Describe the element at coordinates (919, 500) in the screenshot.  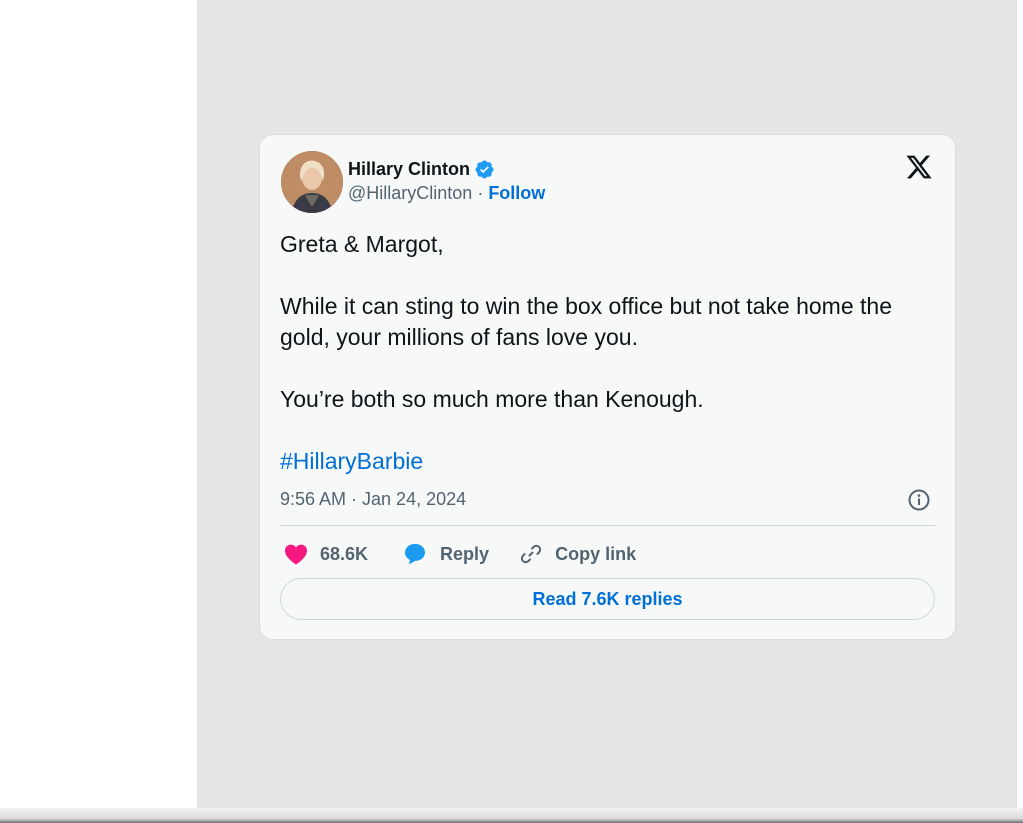
I see `info-icon` at that location.